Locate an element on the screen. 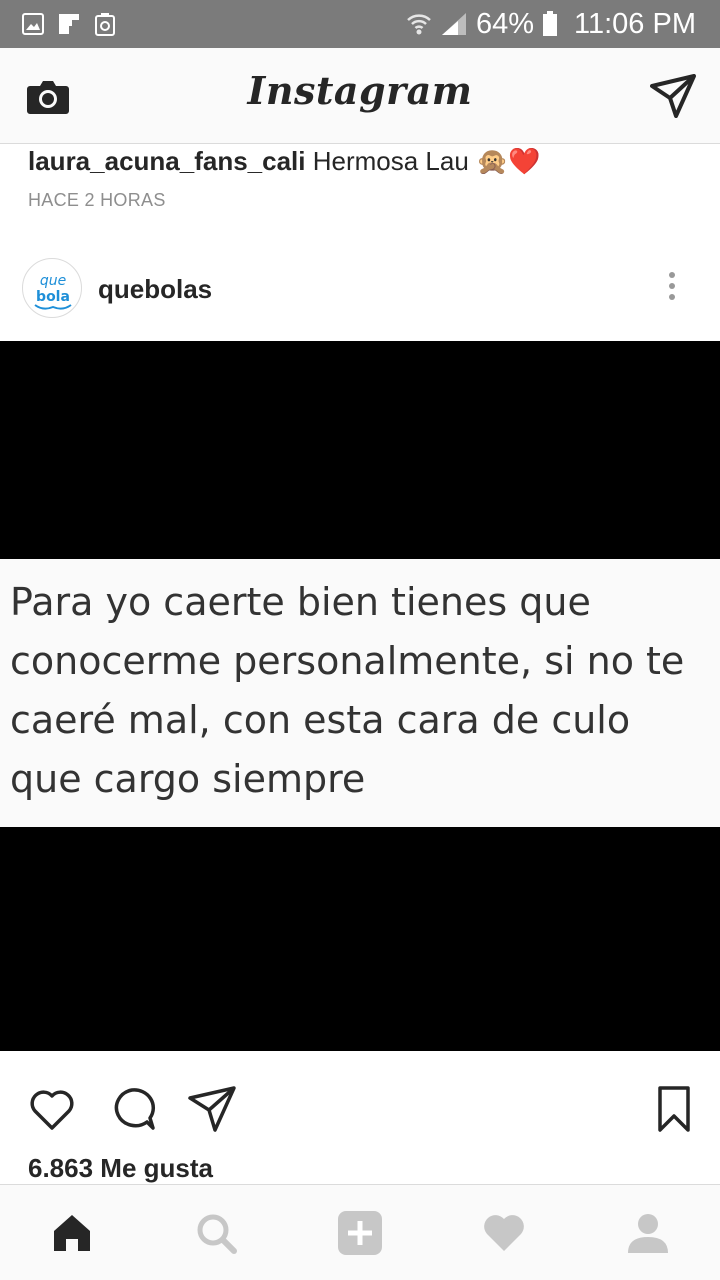 This screenshot has width=720, height=1280. notification-icons is located at coordinates (58, 24).